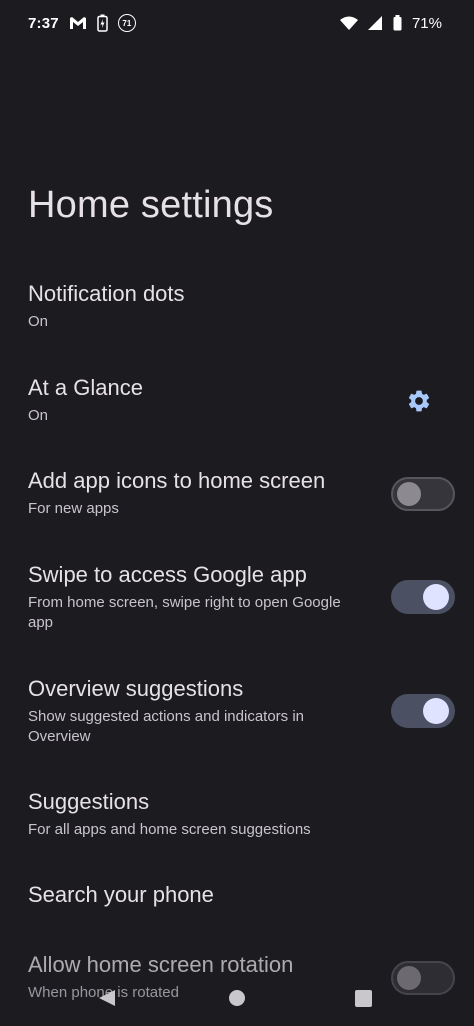  Describe the element at coordinates (121, 894) in the screenshot. I see `setting-title: Search your phone` at that location.